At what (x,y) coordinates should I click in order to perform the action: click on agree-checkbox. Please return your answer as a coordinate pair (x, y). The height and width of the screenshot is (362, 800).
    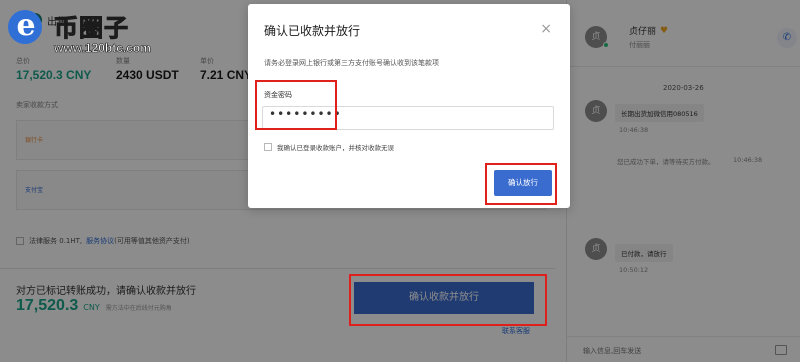
    Looking at the image, I should click on (268, 147).